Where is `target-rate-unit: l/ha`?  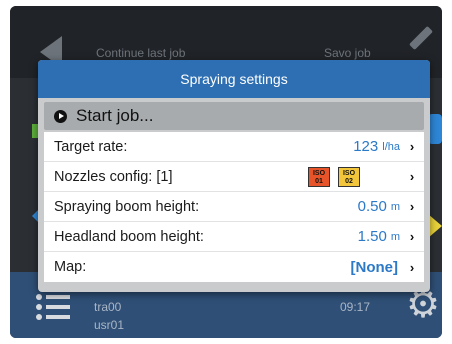 target-rate-unit: l/ha is located at coordinates (391, 146).